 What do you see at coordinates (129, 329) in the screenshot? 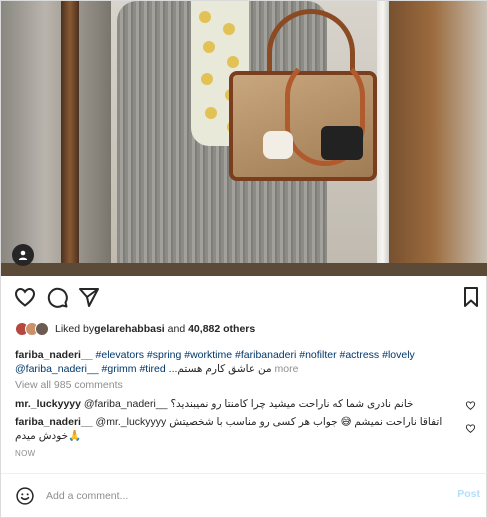
I see `liker-username: gelarehabbasi` at bounding box center [129, 329].